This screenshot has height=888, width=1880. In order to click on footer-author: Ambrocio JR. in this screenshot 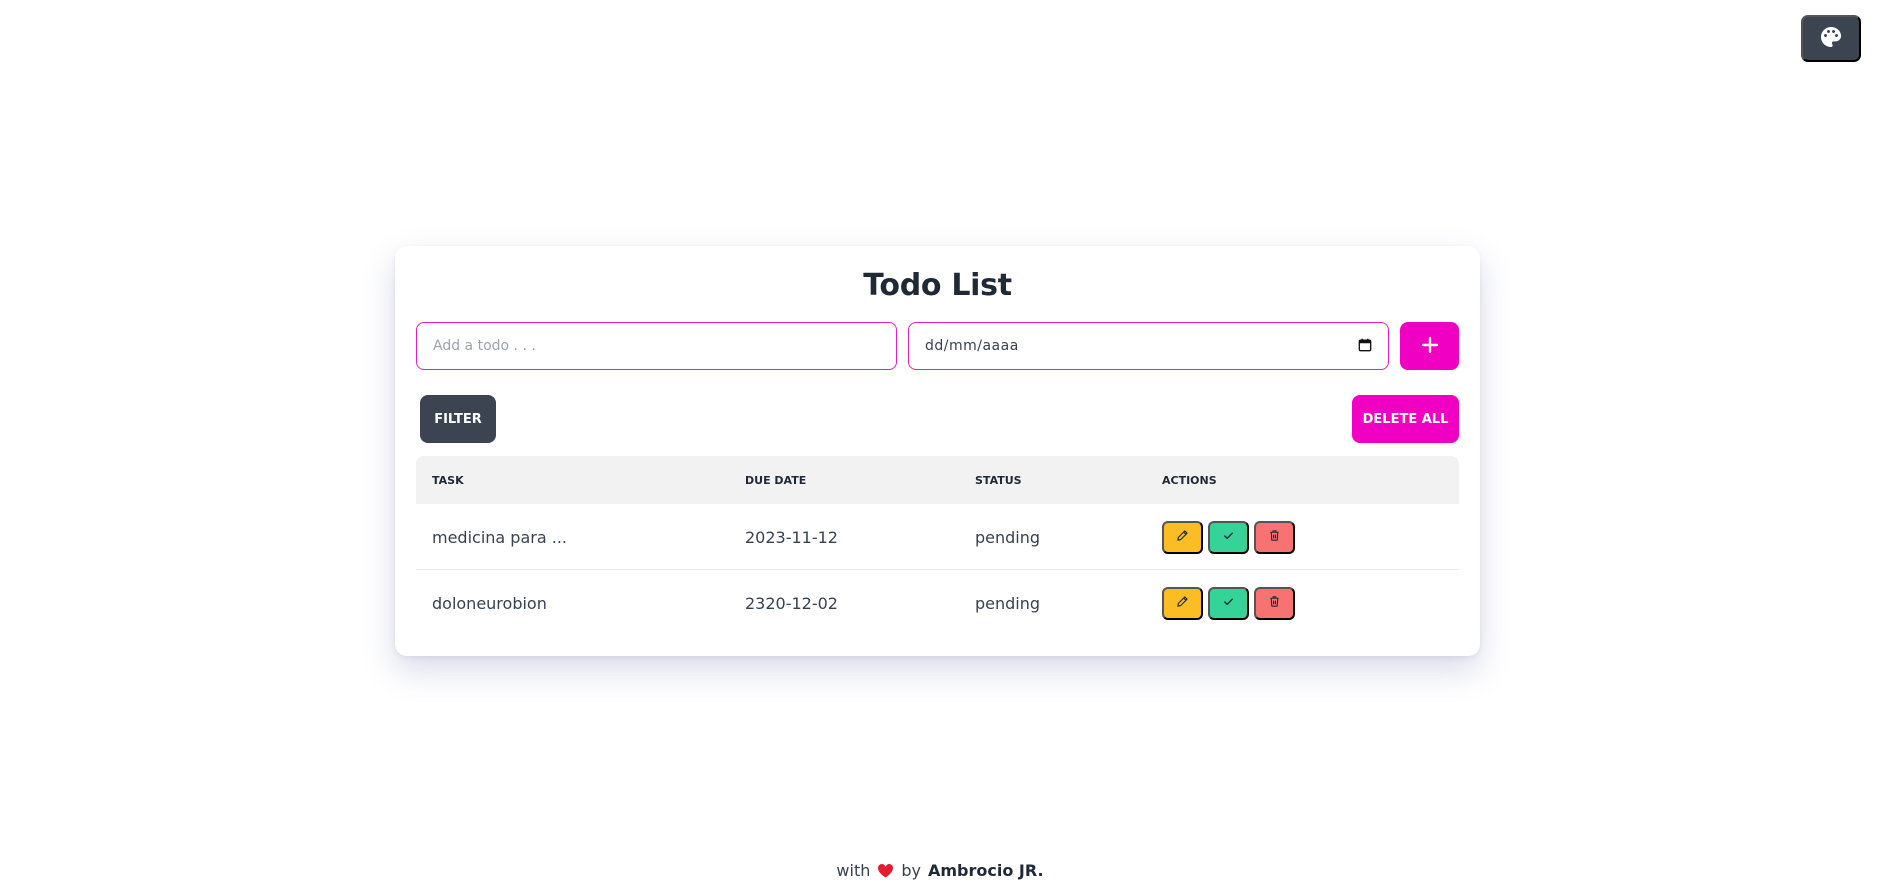, I will do `click(986, 870)`.